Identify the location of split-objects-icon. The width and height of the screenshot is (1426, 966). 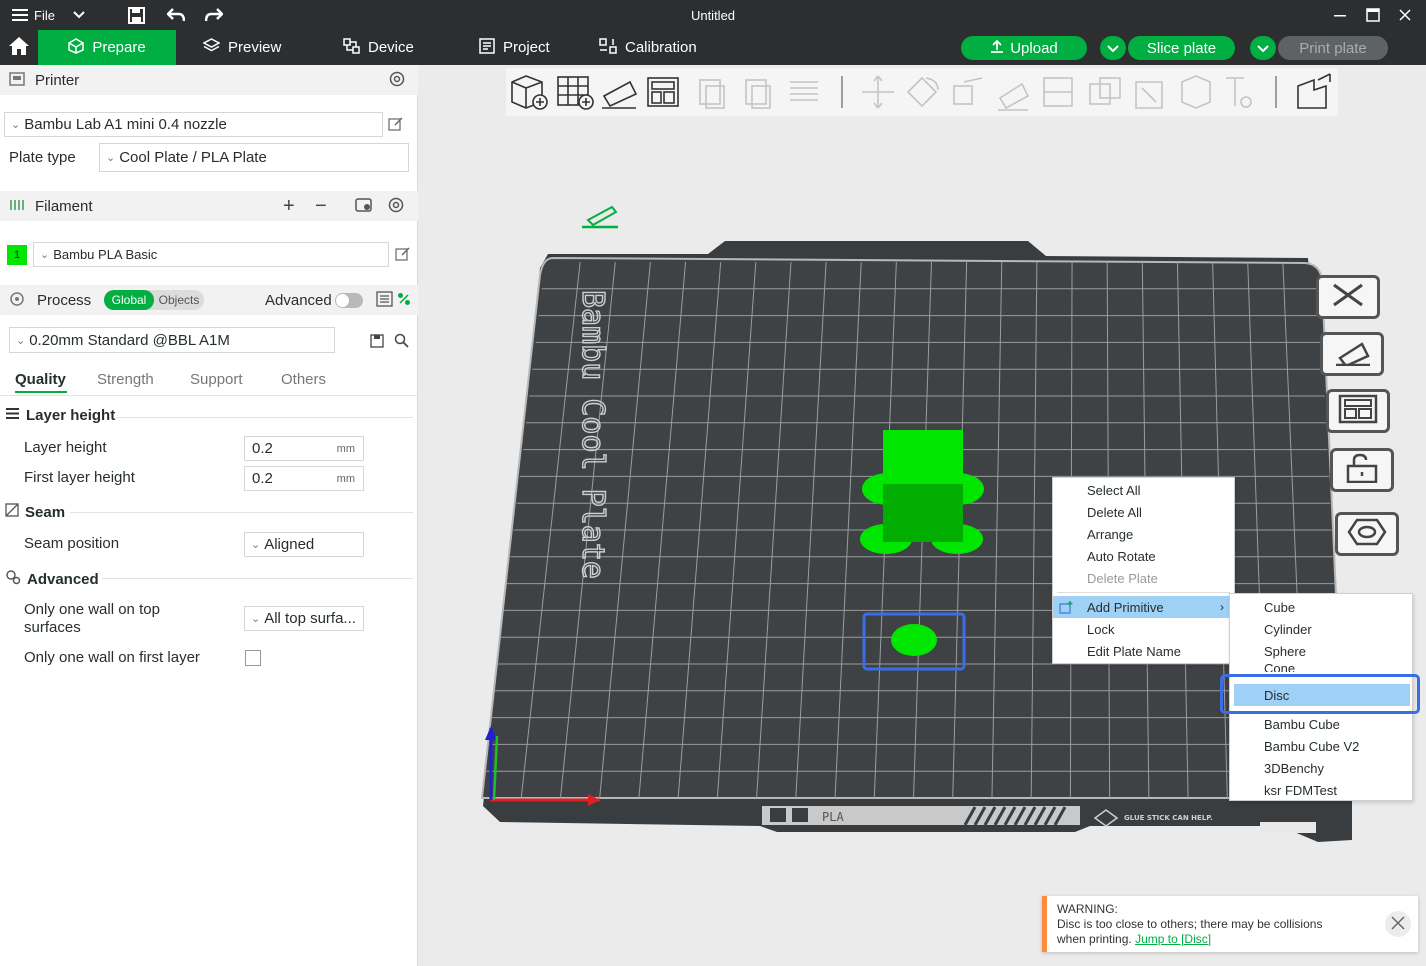
(712, 94).